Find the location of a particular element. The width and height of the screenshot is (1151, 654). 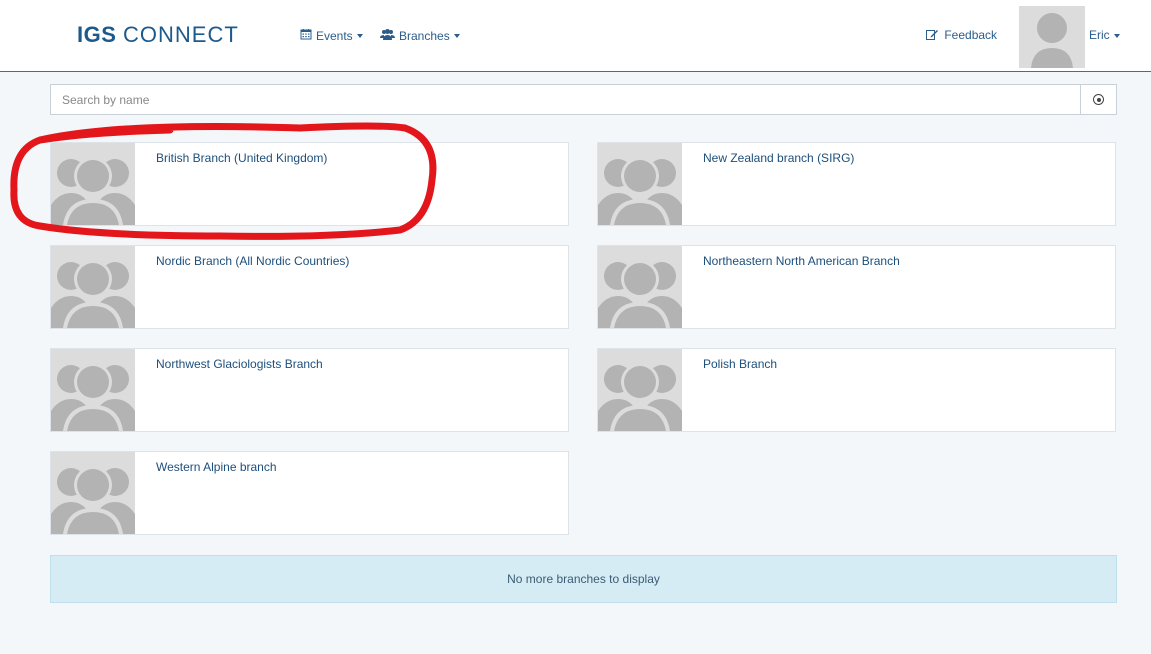

user-menu: Eric is located at coordinates (1104, 35).